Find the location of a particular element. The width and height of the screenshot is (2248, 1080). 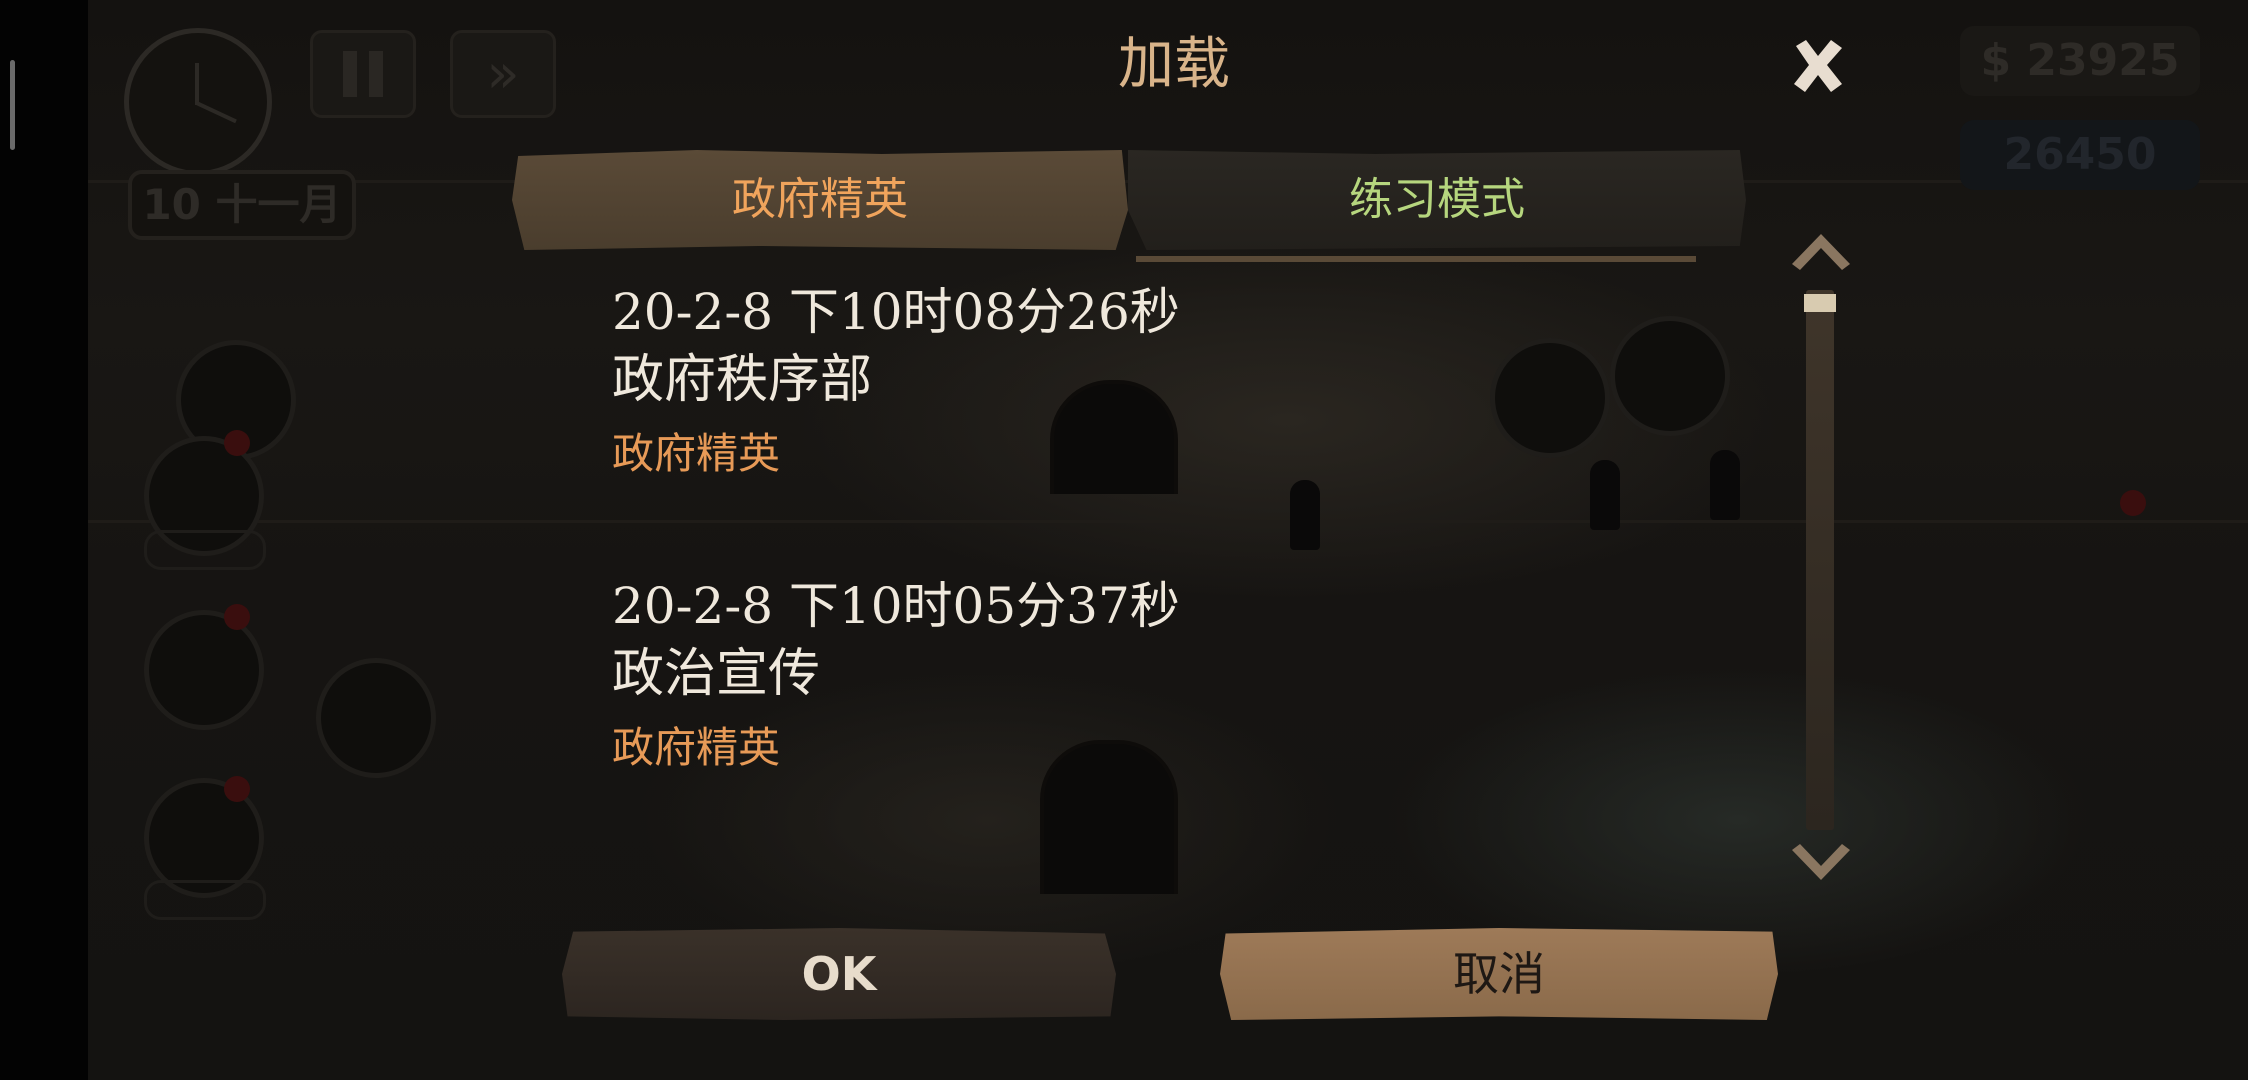

tab-government-elite: 政府精英 is located at coordinates (820, 200).